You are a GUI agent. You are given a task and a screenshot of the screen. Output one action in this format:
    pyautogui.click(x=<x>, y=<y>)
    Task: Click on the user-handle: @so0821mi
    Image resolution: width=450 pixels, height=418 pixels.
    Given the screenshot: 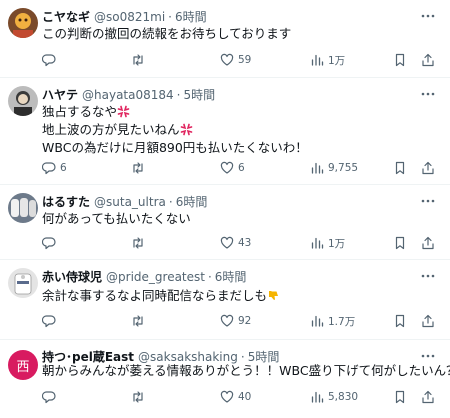 What is the action you would take?
    pyautogui.click(x=129, y=17)
    